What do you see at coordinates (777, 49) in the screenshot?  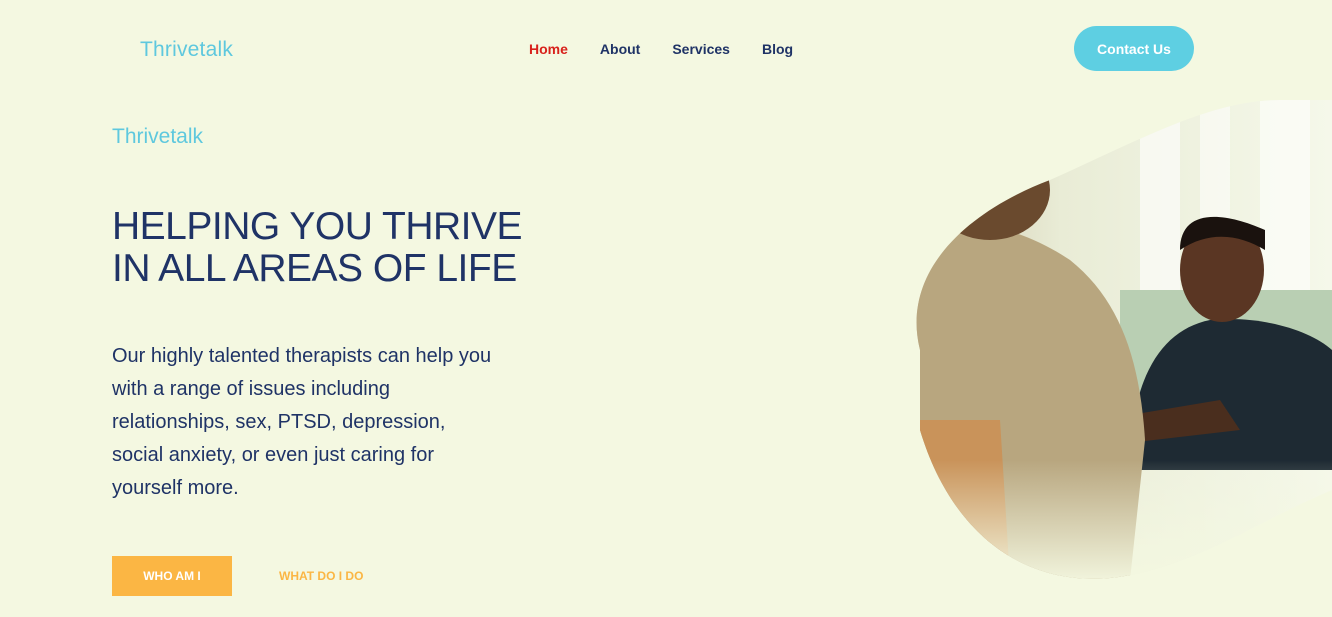 I see `nav-item-blog: Blog` at bounding box center [777, 49].